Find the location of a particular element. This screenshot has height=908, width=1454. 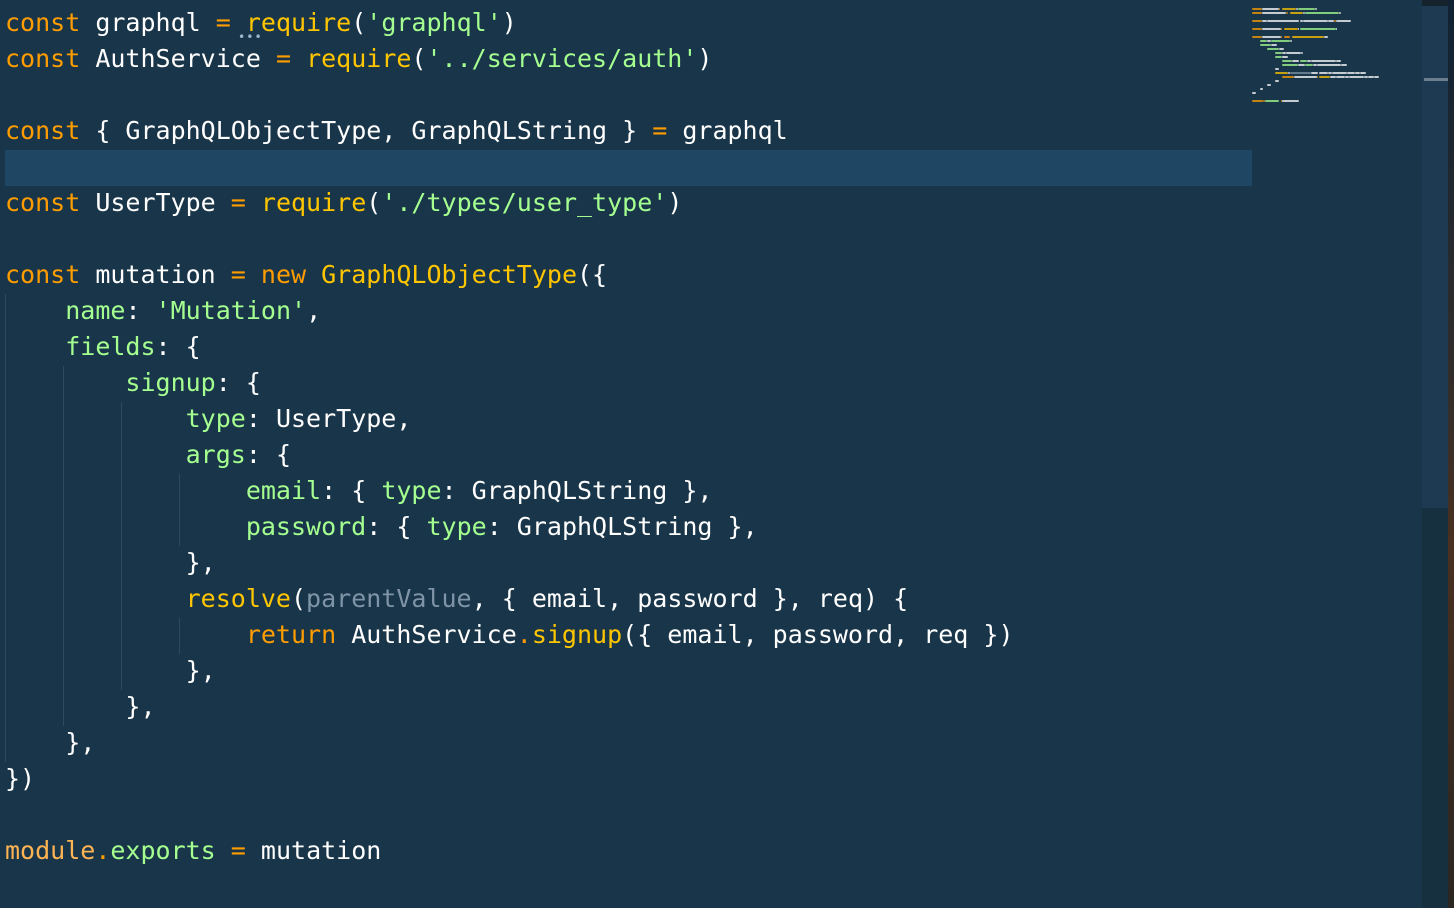

code-token: './types/user_type' is located at coordinates (524, 202).